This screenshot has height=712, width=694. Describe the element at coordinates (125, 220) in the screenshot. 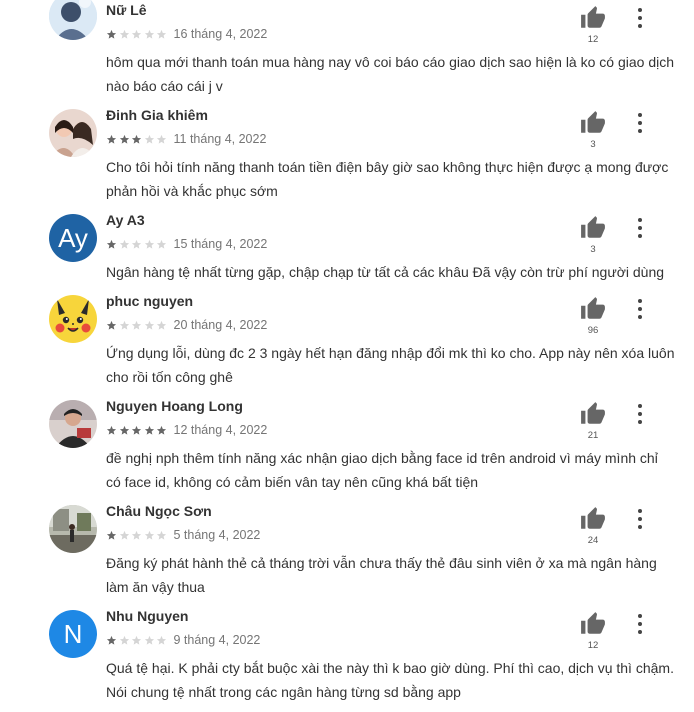

I see `reviewer-name: Ay A3` at that location.